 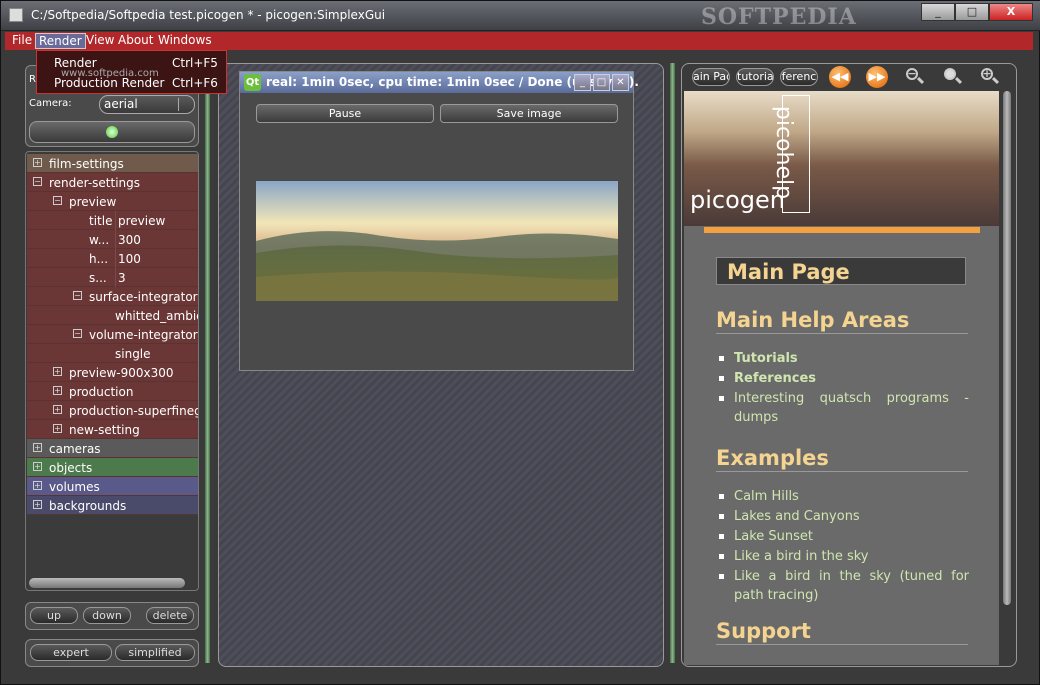 What do you see at coordinates (844, 408) in the screenshot?
I see `link-quatsch-programs: Interesting quatsch programs - dumps` at bounding box center [844, 408].